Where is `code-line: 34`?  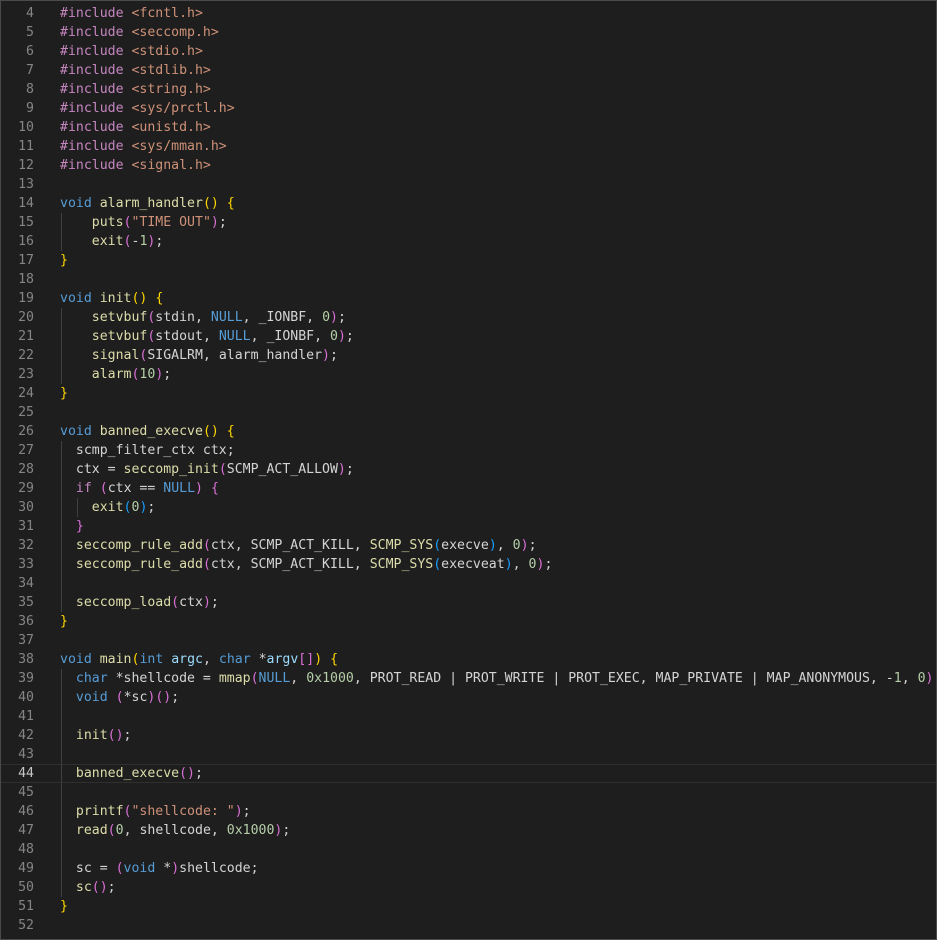 code-line: 34 is located at coordinates (468, 583).